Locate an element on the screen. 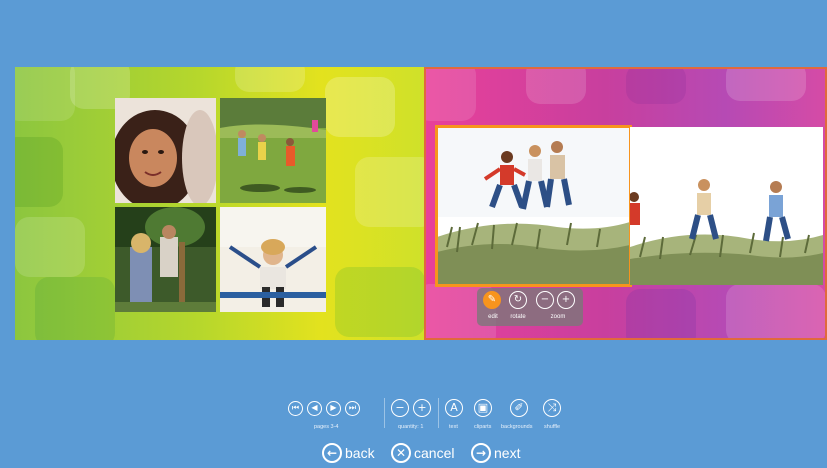  backgrounds-label: backgrounds is located at coordinates (517, 427).